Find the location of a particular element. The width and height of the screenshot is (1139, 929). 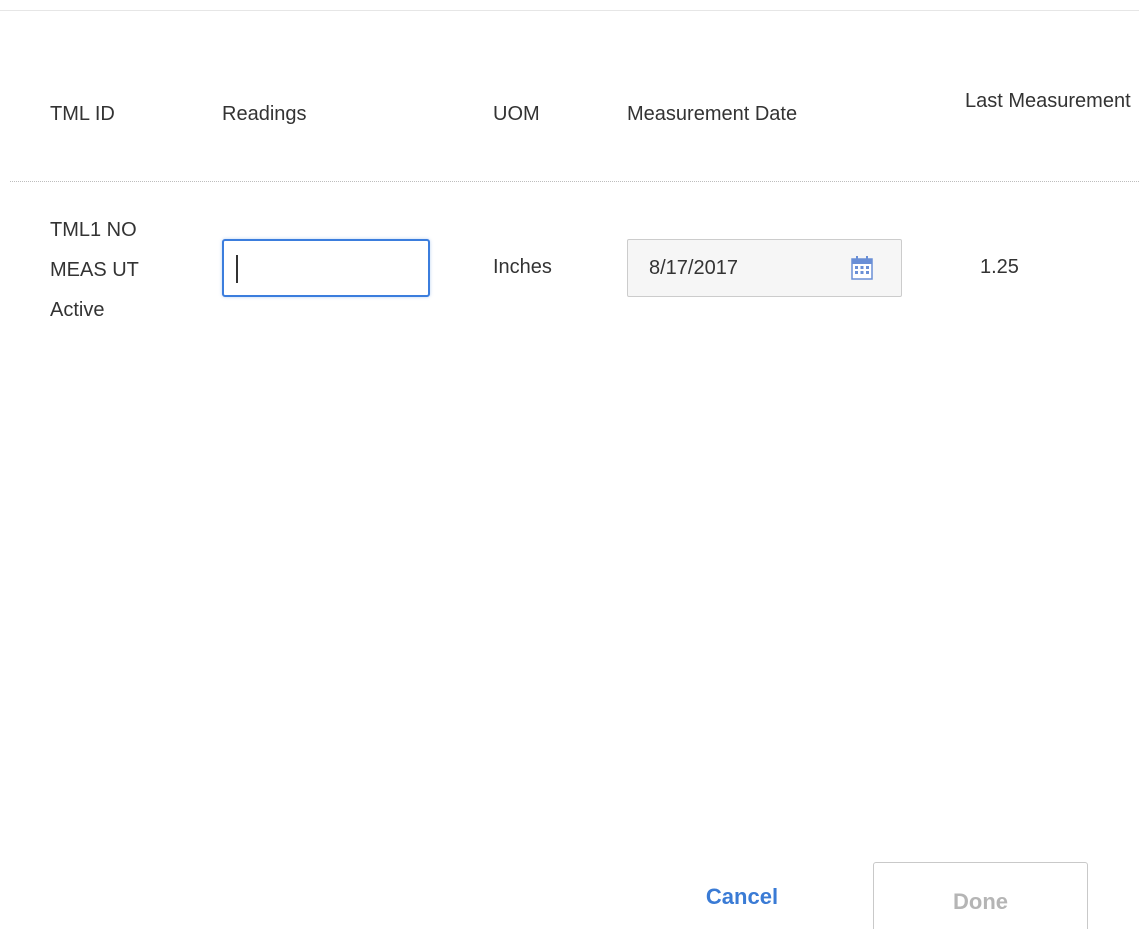

measurement-date-value: 8/17/2017 is located at coordinates (693, 268).